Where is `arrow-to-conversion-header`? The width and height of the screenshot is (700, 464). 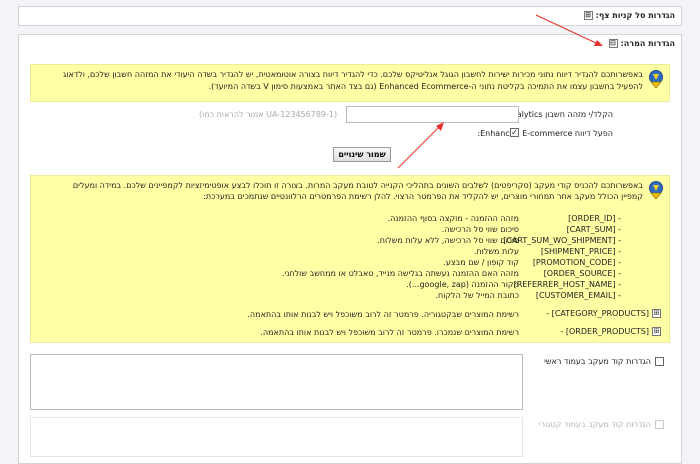 arrow-to-conversion-header is located at coordinates (569, 30).